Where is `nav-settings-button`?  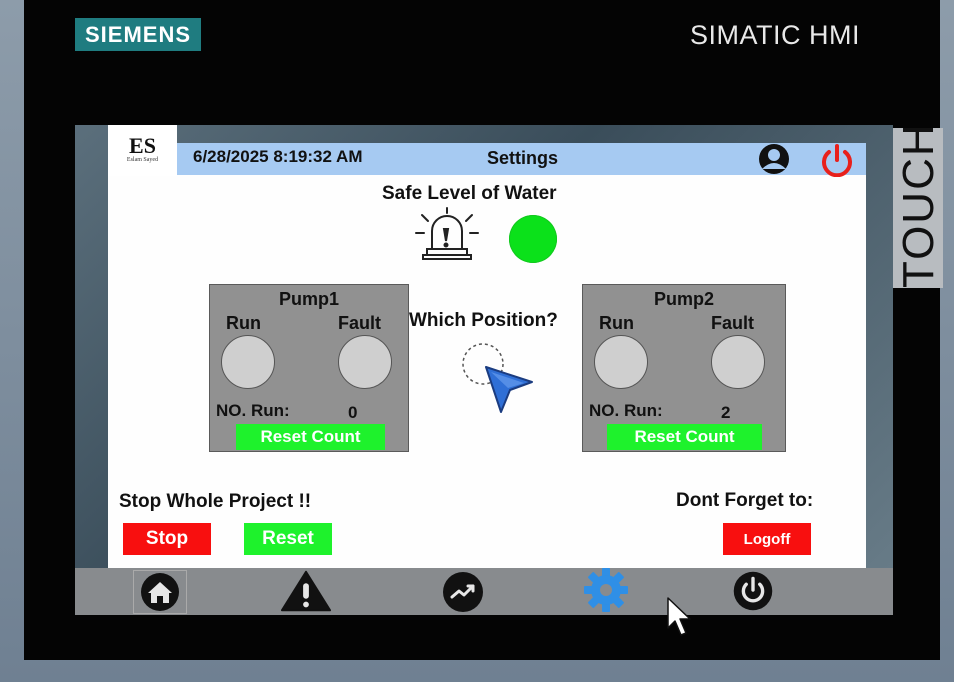 nav-settings-button is located at coordinates (606, 591).